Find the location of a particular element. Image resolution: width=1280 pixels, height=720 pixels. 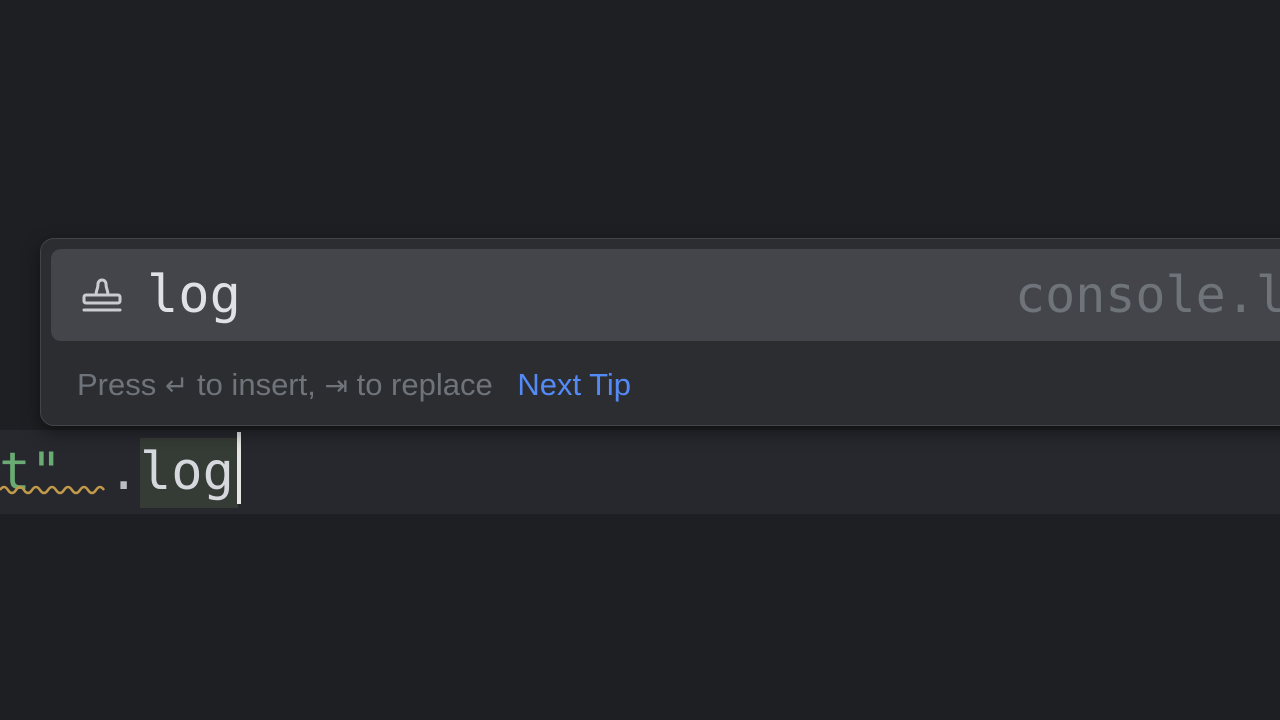

hint-replace-text: to replace is located at coordinates (424, 384).